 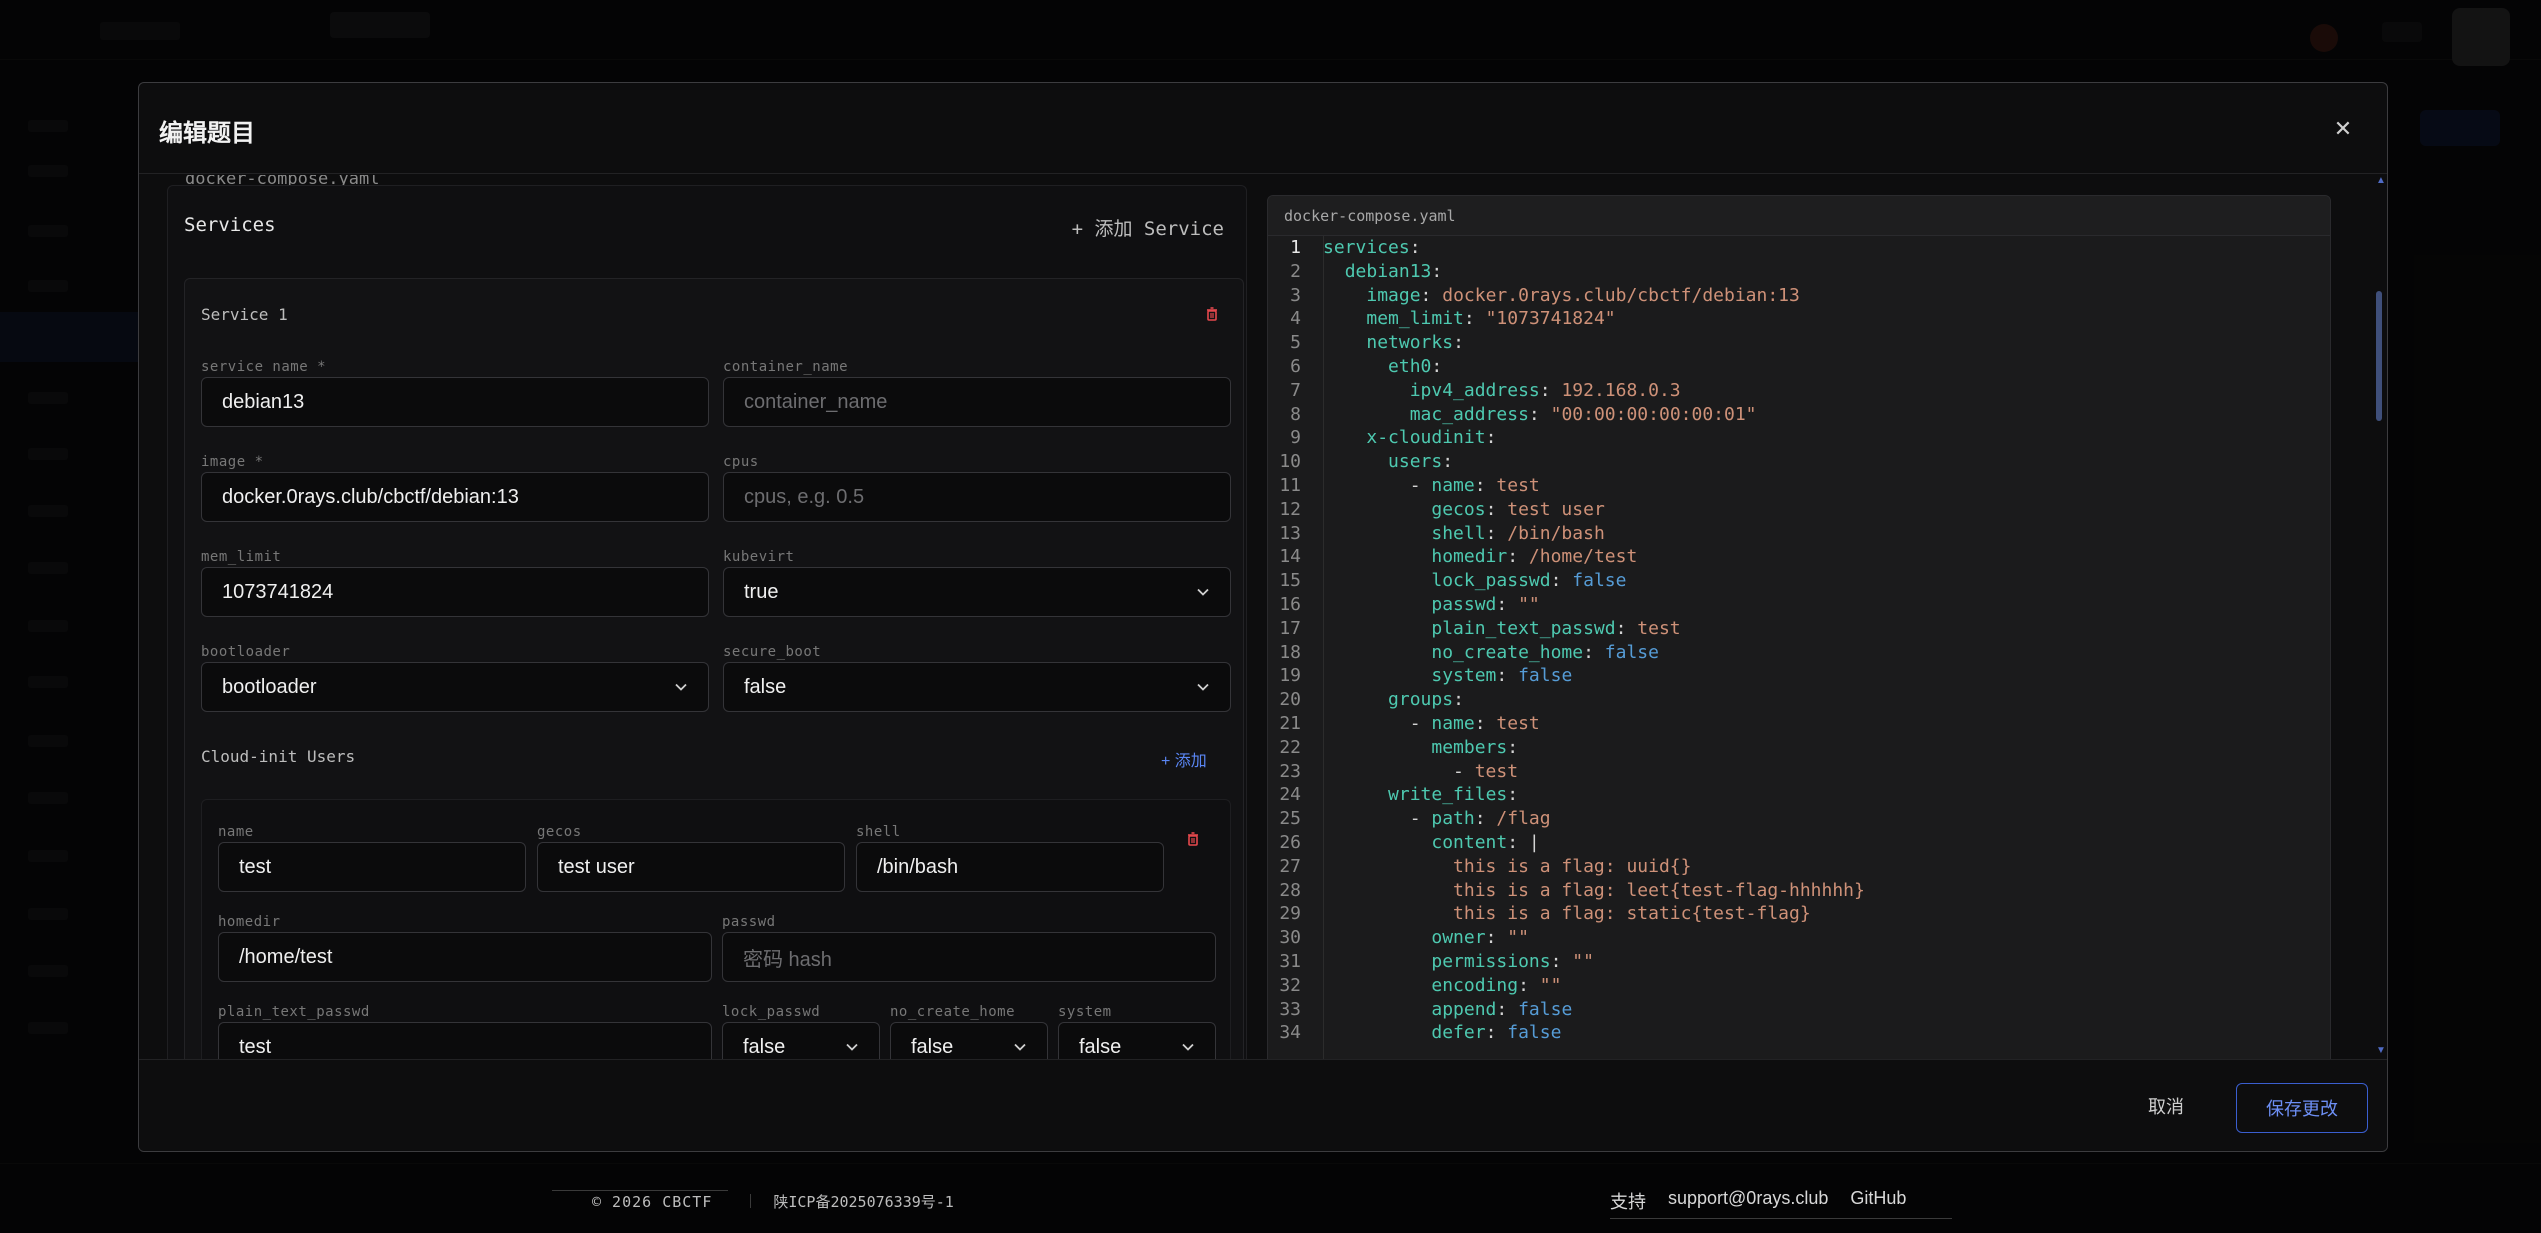 What do you see at coordinates (1010, 867) in the screenshot?
I see `user-shell-input: /bin/bash` at bounding box center [1010, 867].